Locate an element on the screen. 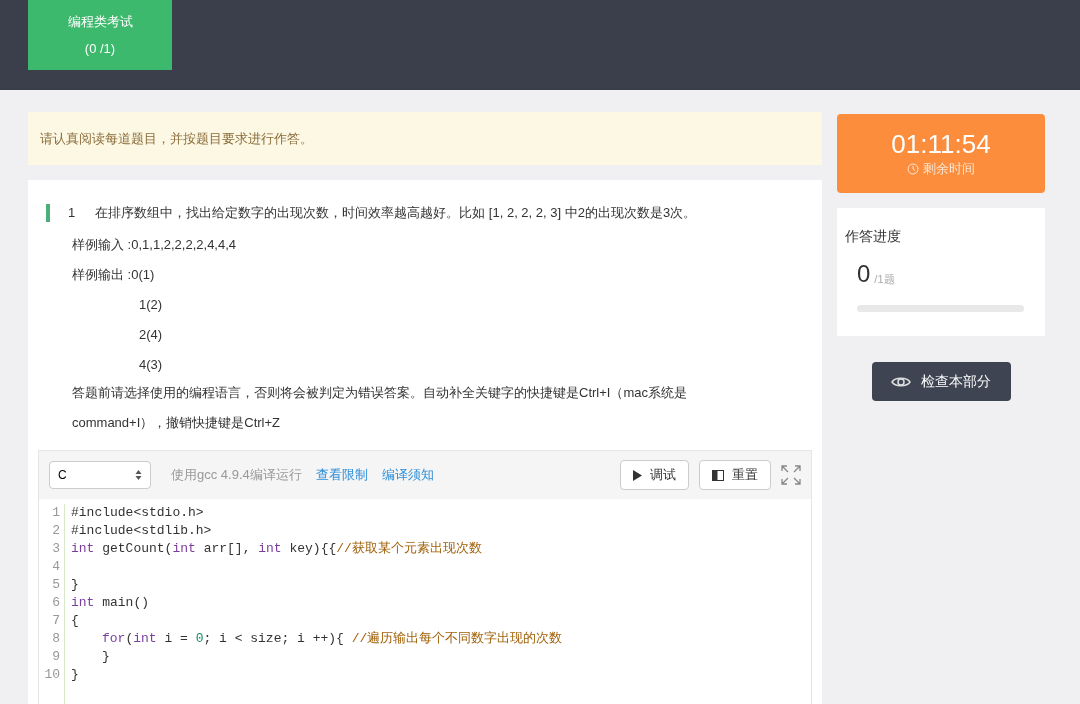  line-number: 9 is located at coordinates (56, 657).